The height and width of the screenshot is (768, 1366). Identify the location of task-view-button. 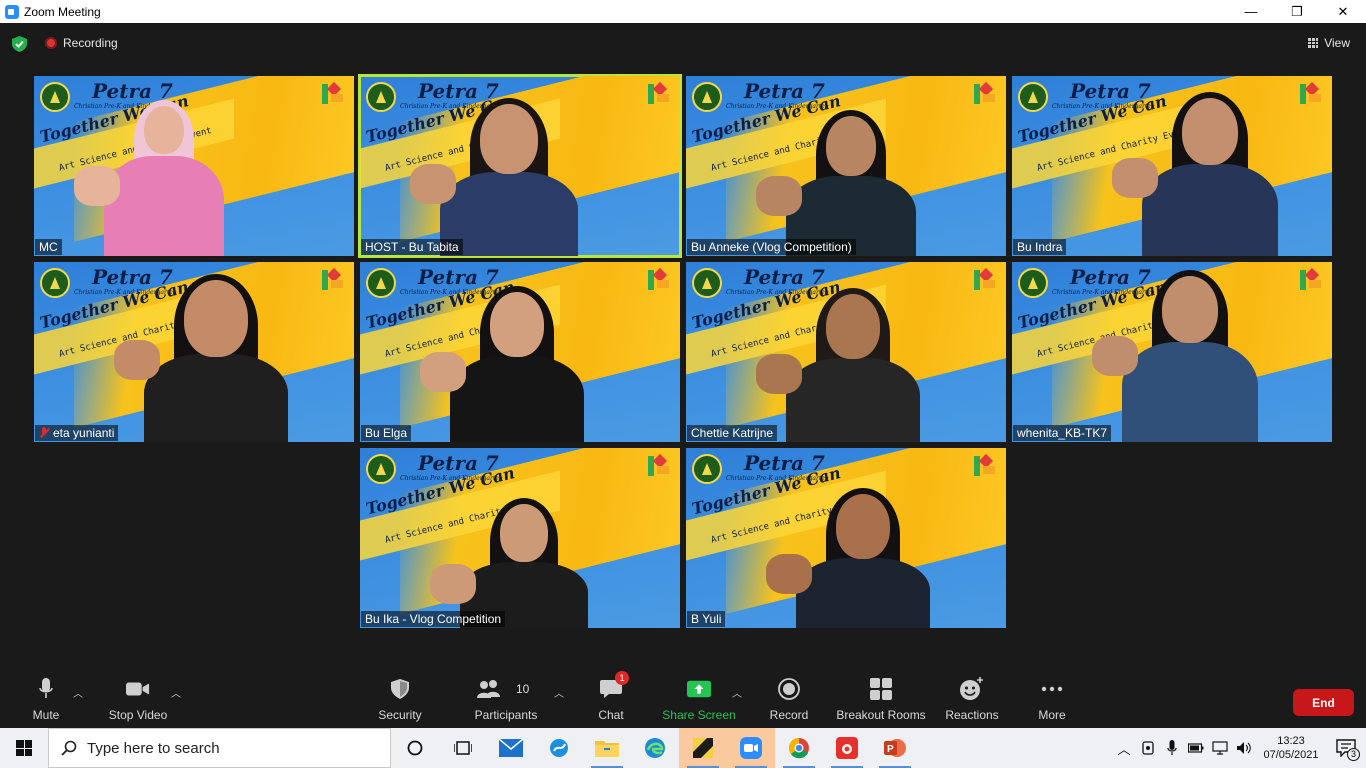
(463, 748).